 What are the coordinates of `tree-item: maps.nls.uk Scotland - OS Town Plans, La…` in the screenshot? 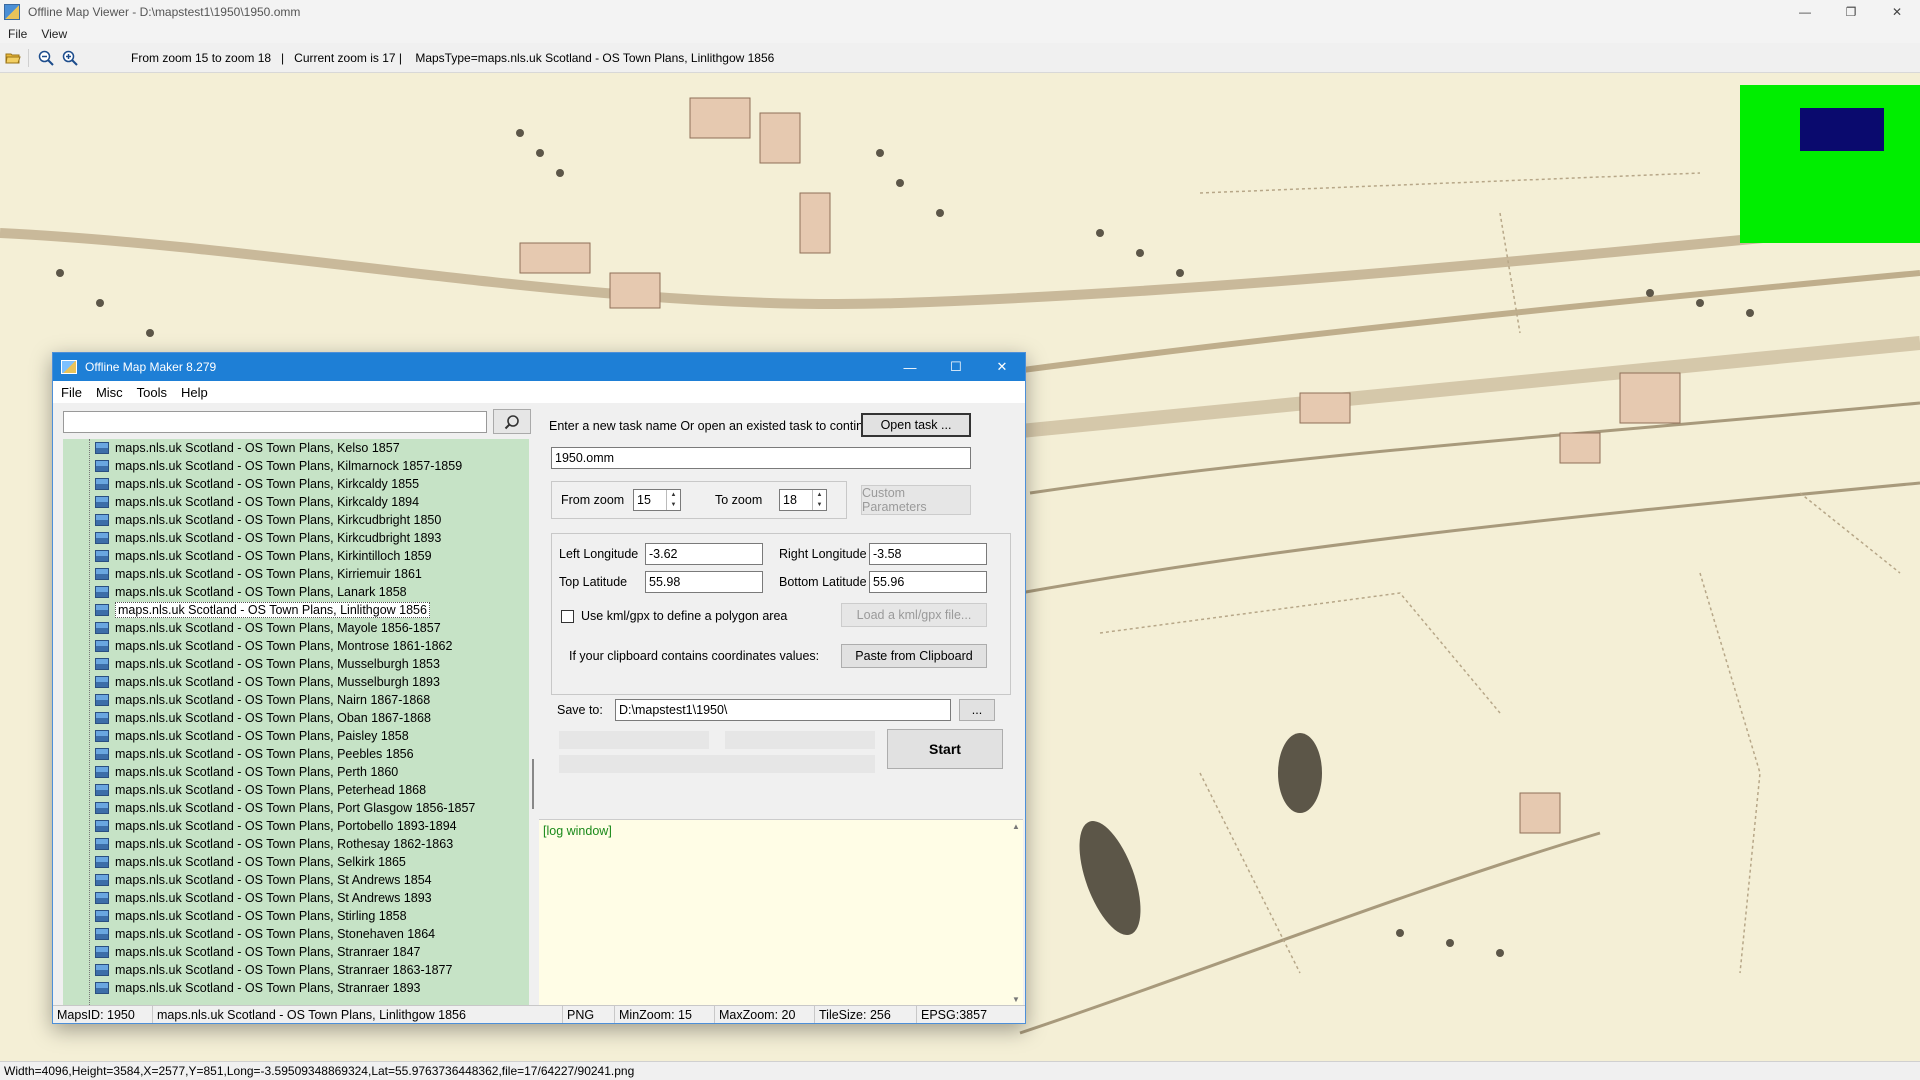 It's located at (251, 592).